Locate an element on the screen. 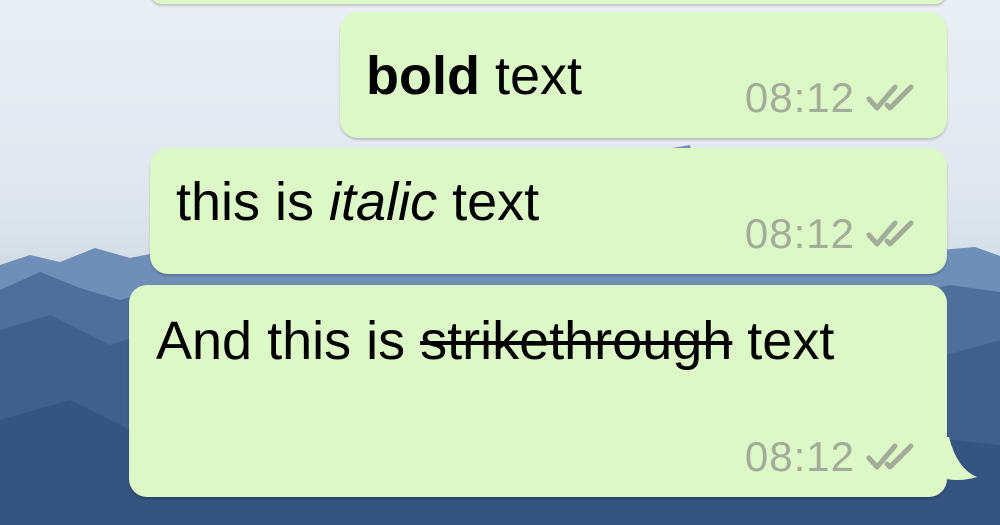 The image size is (1000, 525). message-text: this is italic text is located at coordinates (357, 202).